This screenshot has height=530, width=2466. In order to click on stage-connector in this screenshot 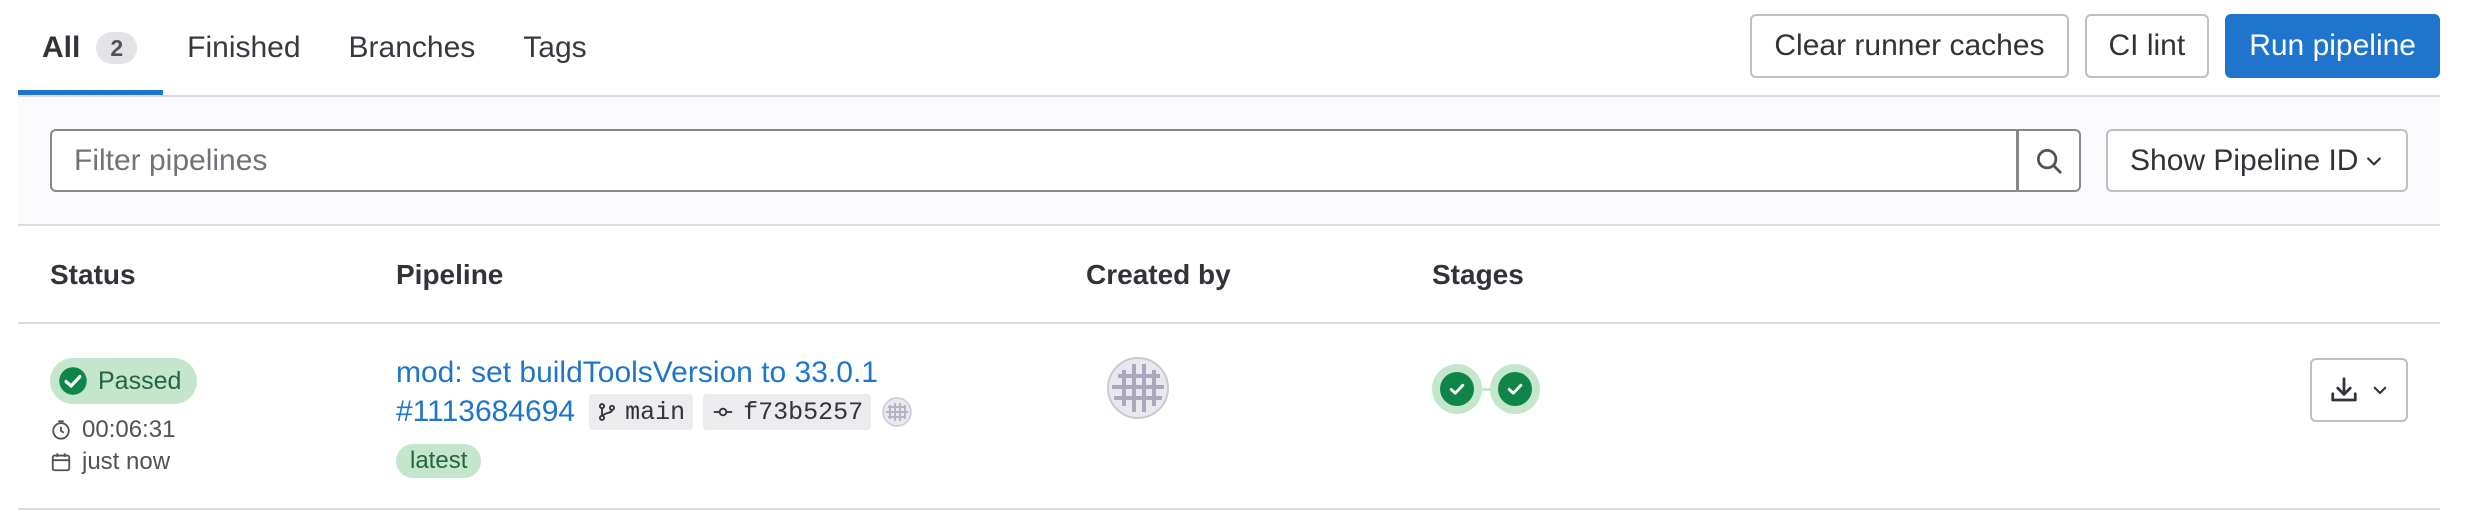, I will do `click(1486, 389)`.